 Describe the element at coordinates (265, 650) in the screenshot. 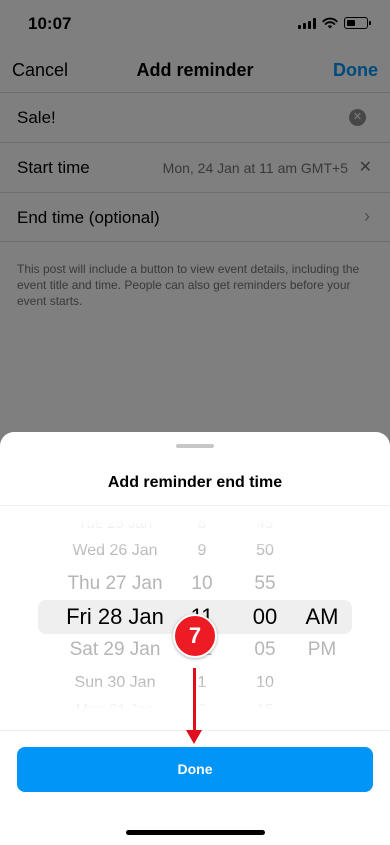

I see `picker-minute-option: 05` at that location.